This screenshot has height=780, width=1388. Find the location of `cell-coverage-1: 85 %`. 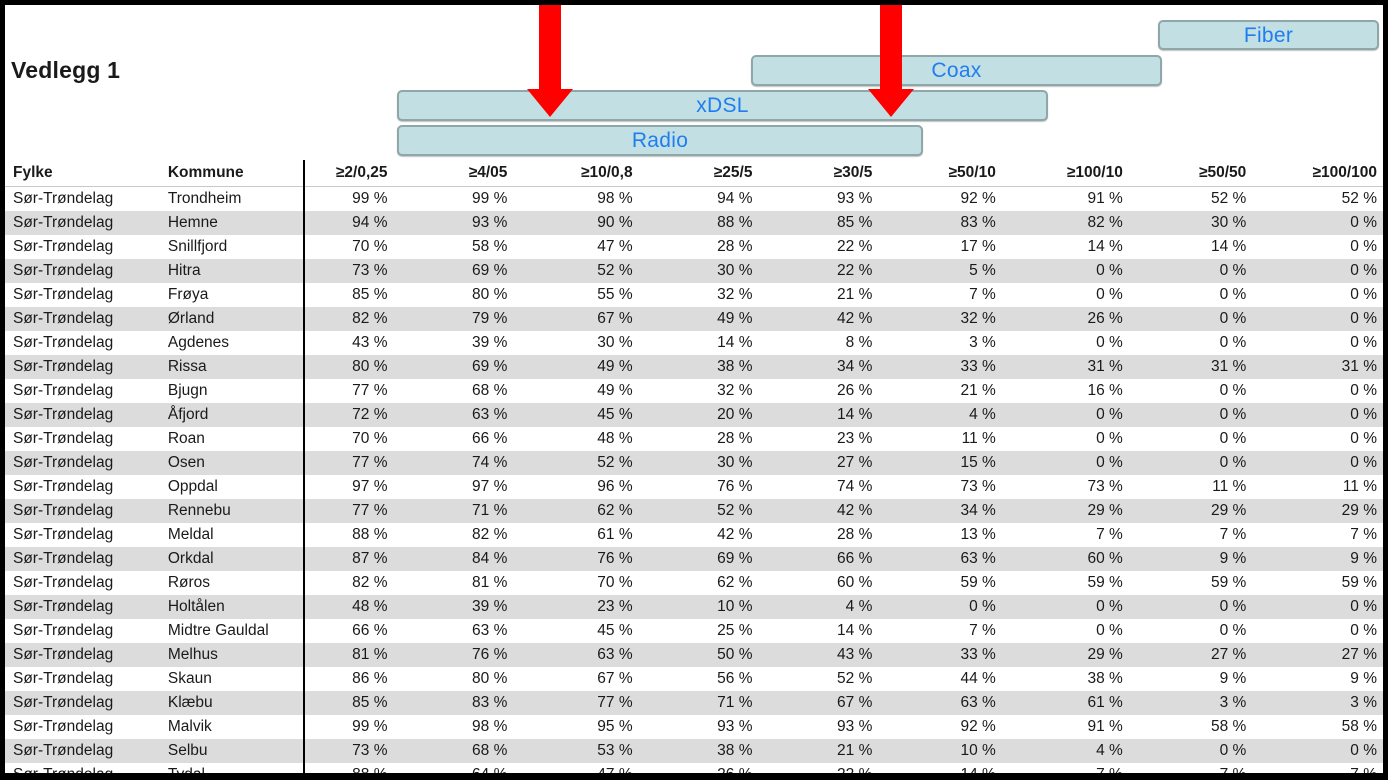

cell-coverage-1: 85 % is located at coordinates (367, 703).